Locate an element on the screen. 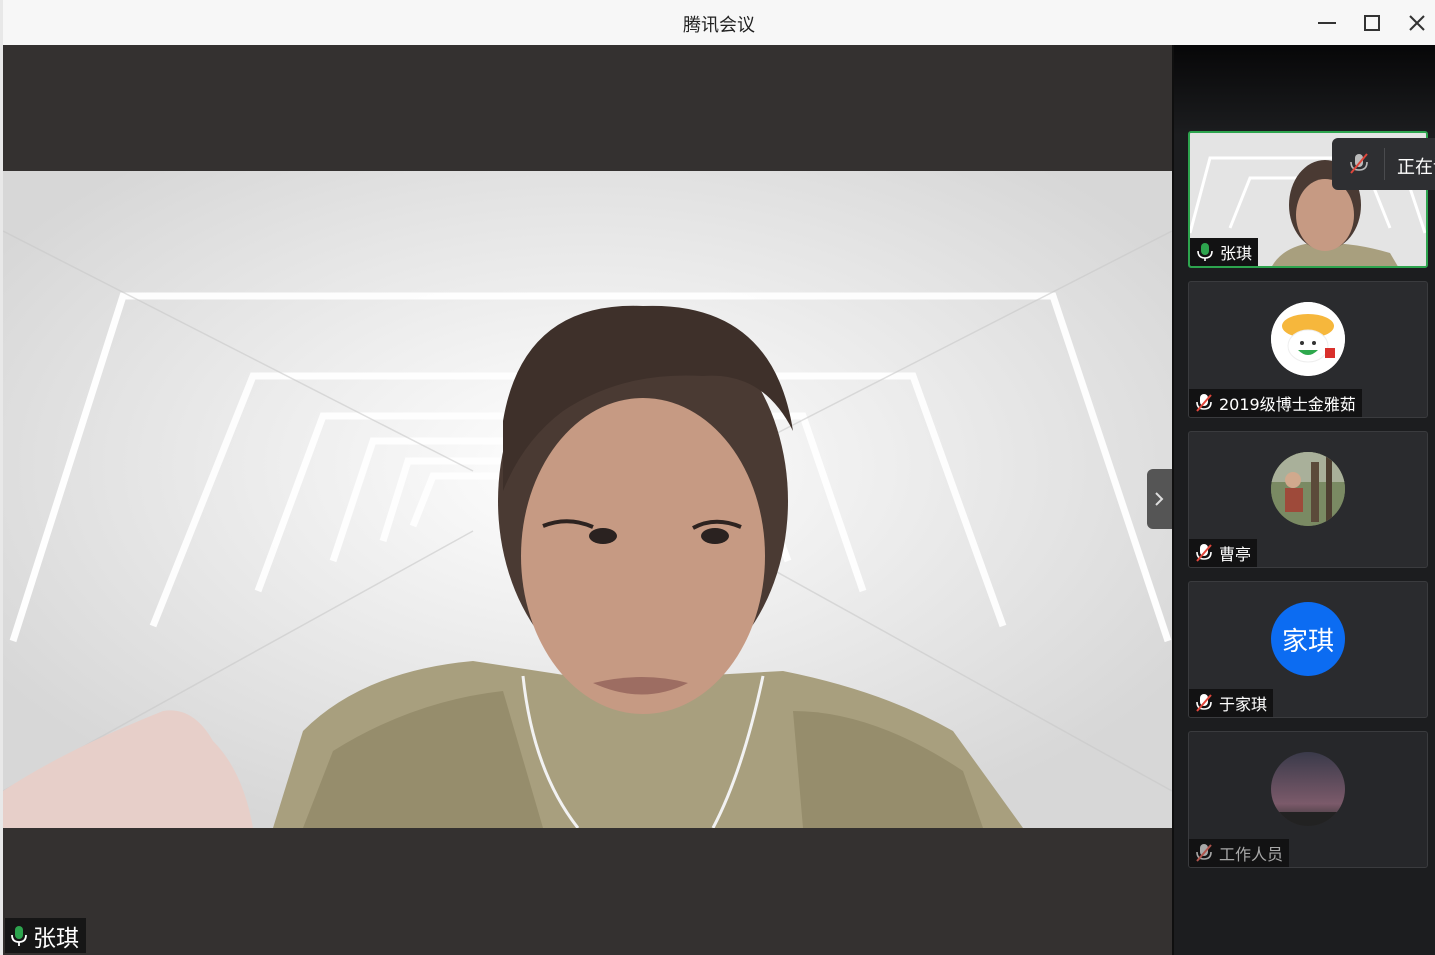 Image resolution: width=1435 pixels, height=955 pixels. sky-avatar is located at coordinates (1308, 789).